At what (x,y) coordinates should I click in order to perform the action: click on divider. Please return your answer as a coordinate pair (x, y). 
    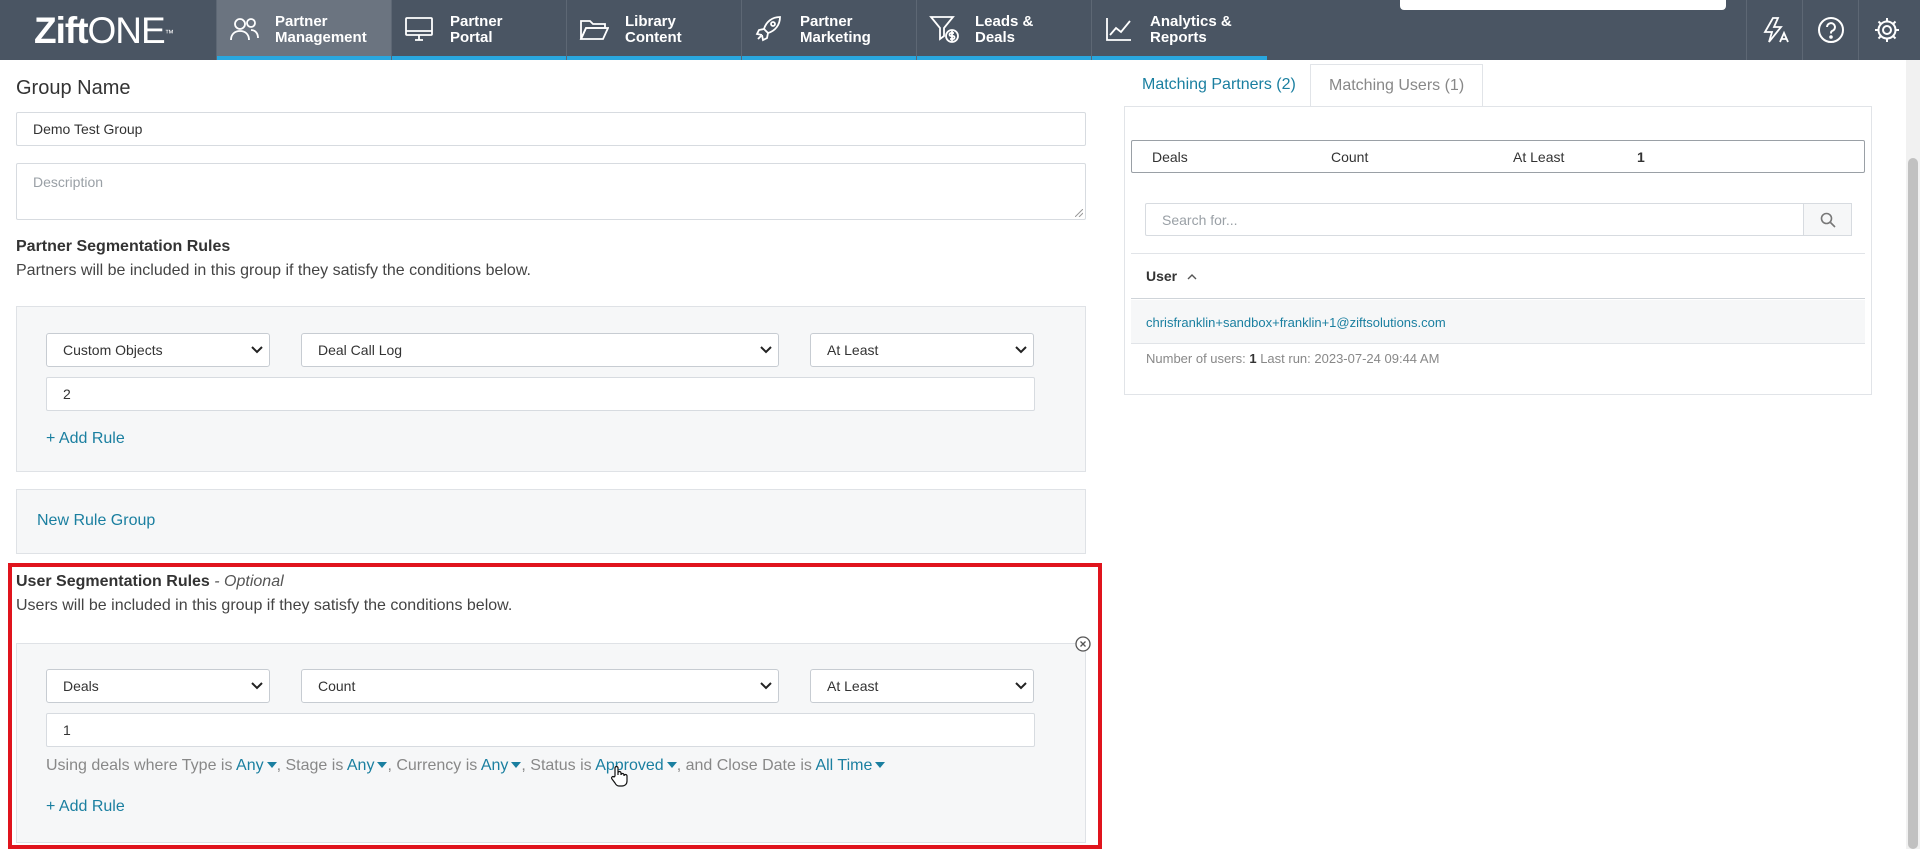
    Looking at the image, I should click on (1498, 253).